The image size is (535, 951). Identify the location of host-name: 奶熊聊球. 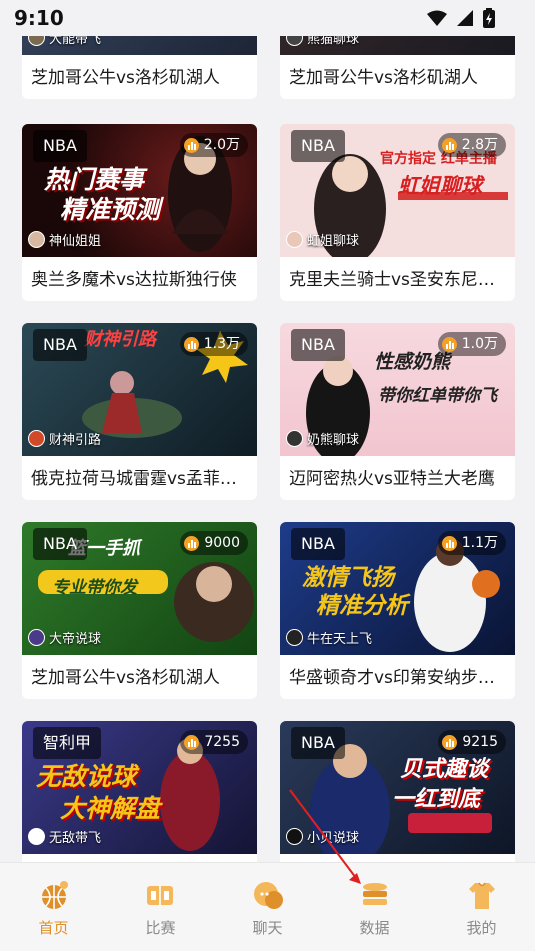
(333, 440).